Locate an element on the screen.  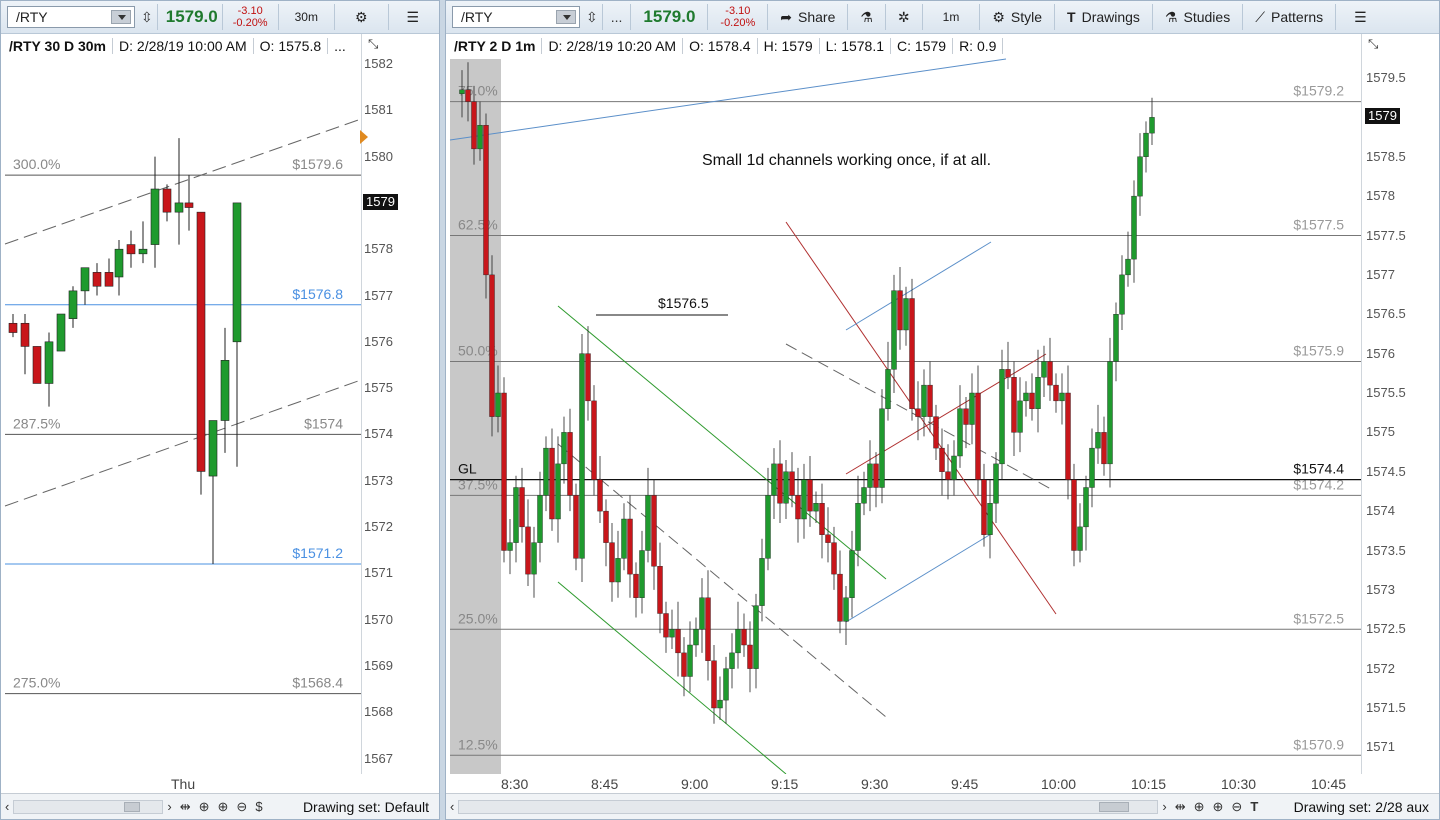
share-button: ➦ Share is located at coordinates (807, 17).